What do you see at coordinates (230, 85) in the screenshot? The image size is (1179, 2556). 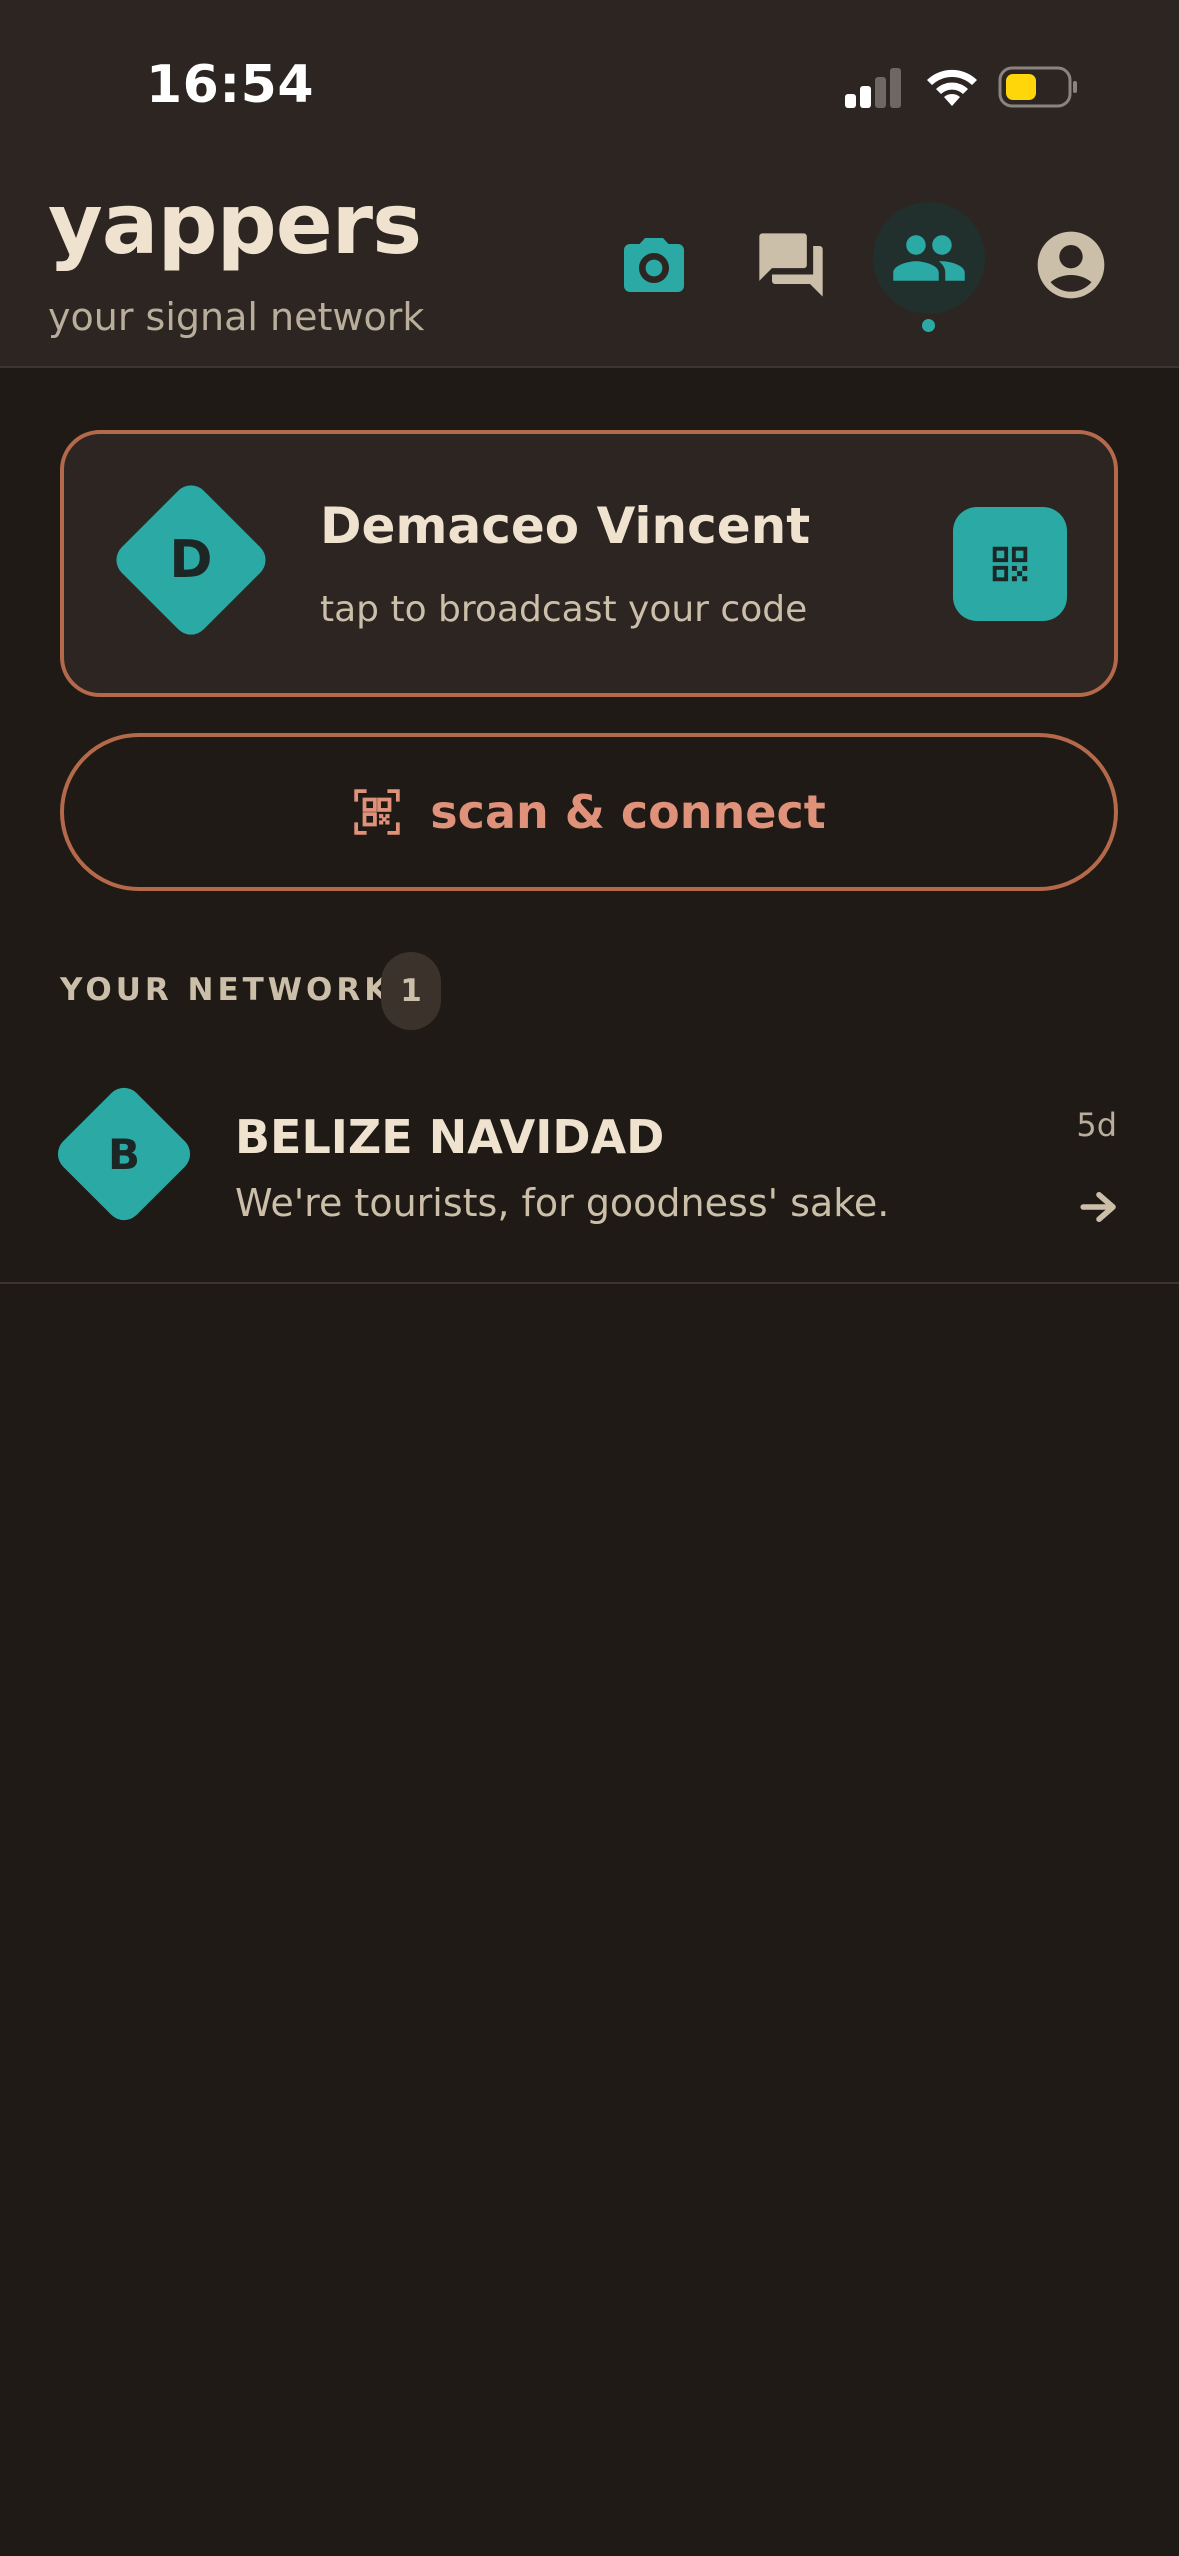 I see `status-time: 16:54` at bounding box center [230, 85].